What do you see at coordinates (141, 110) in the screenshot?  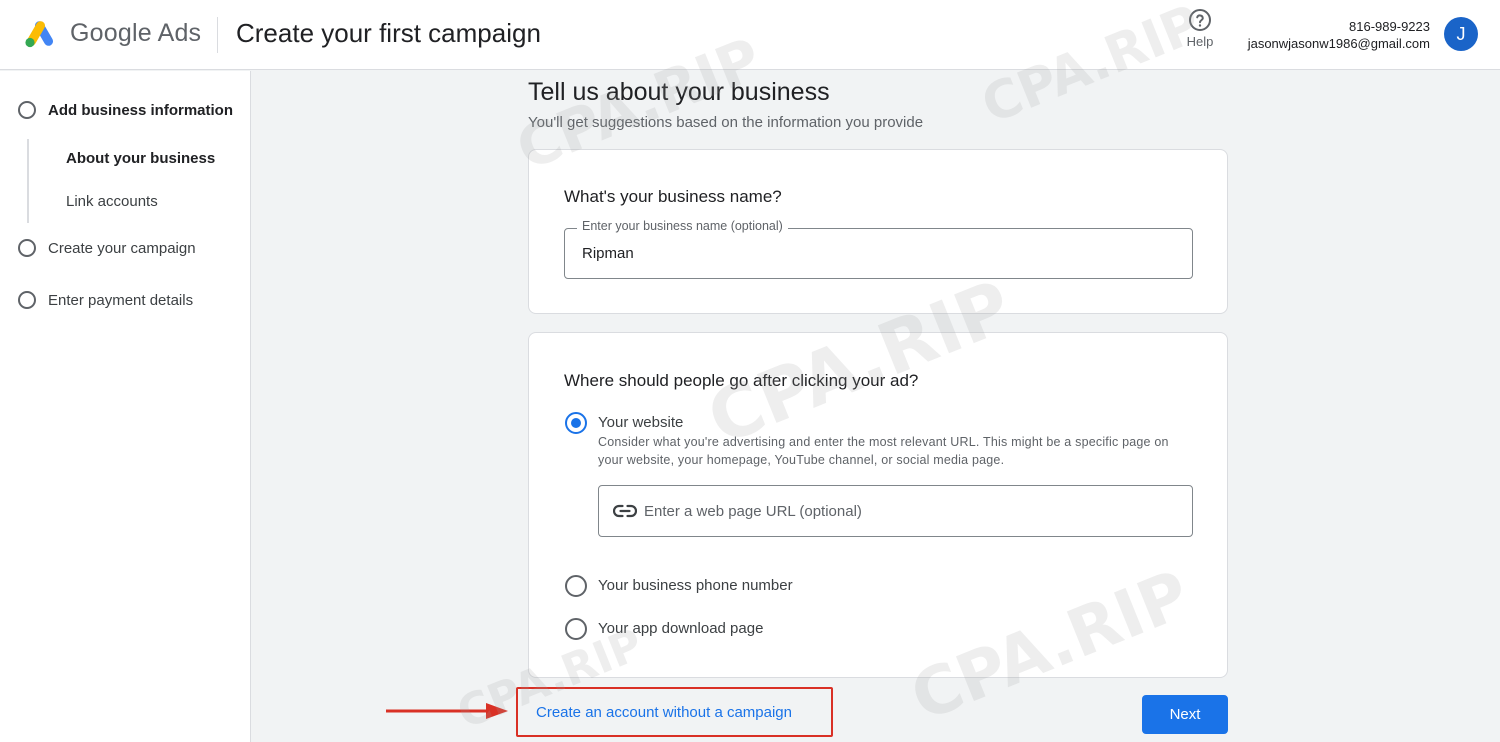 I see `step-label: Add business information` at bounding box center [141, 110].